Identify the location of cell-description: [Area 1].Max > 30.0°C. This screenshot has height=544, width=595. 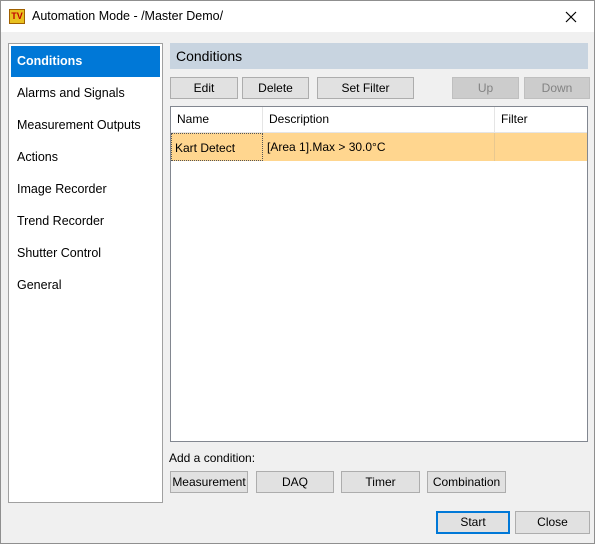
(379, 147).